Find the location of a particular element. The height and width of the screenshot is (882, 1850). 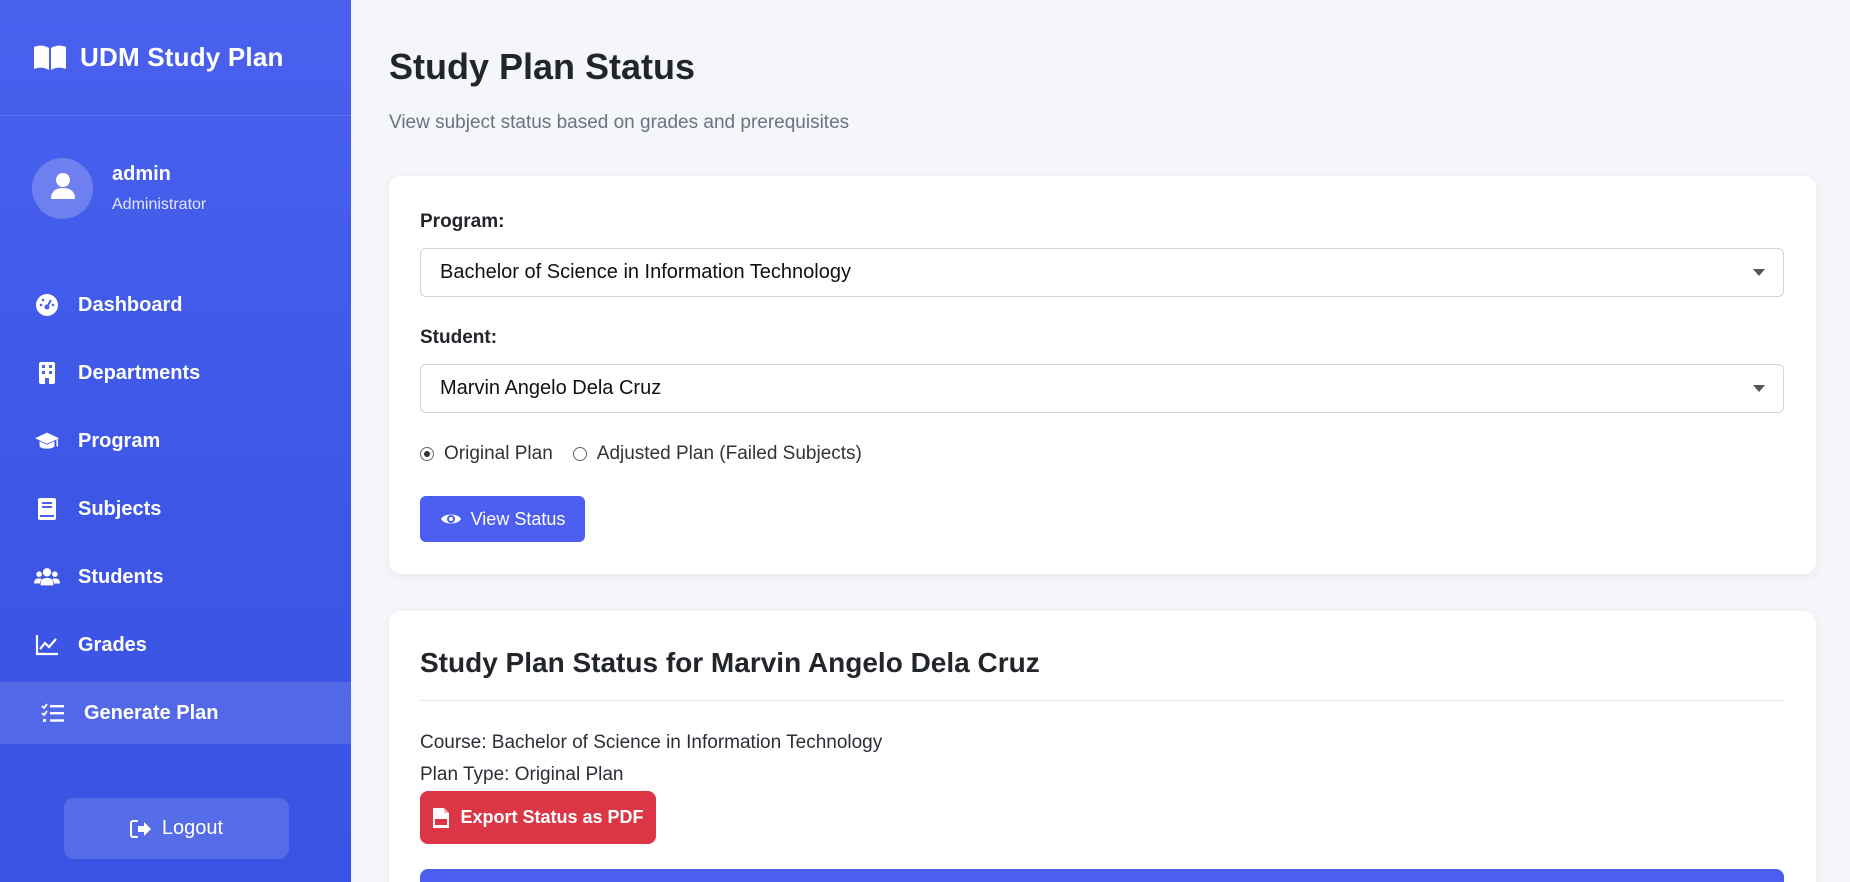

radio-original-plan-input is located at coordinates (427, 454).